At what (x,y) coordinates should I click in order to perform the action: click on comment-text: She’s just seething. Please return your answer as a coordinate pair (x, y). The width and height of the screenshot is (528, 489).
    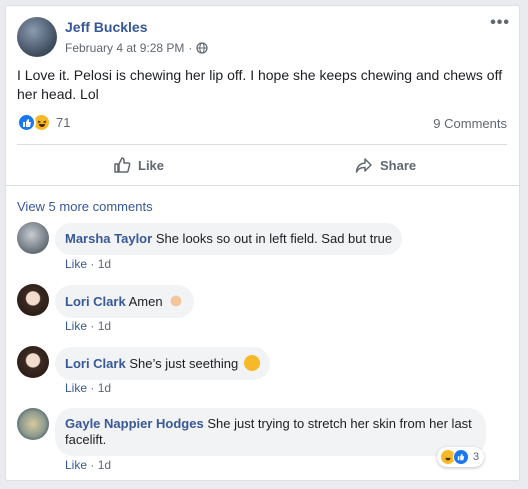
    Looking at the image, I should click on (184, 363).